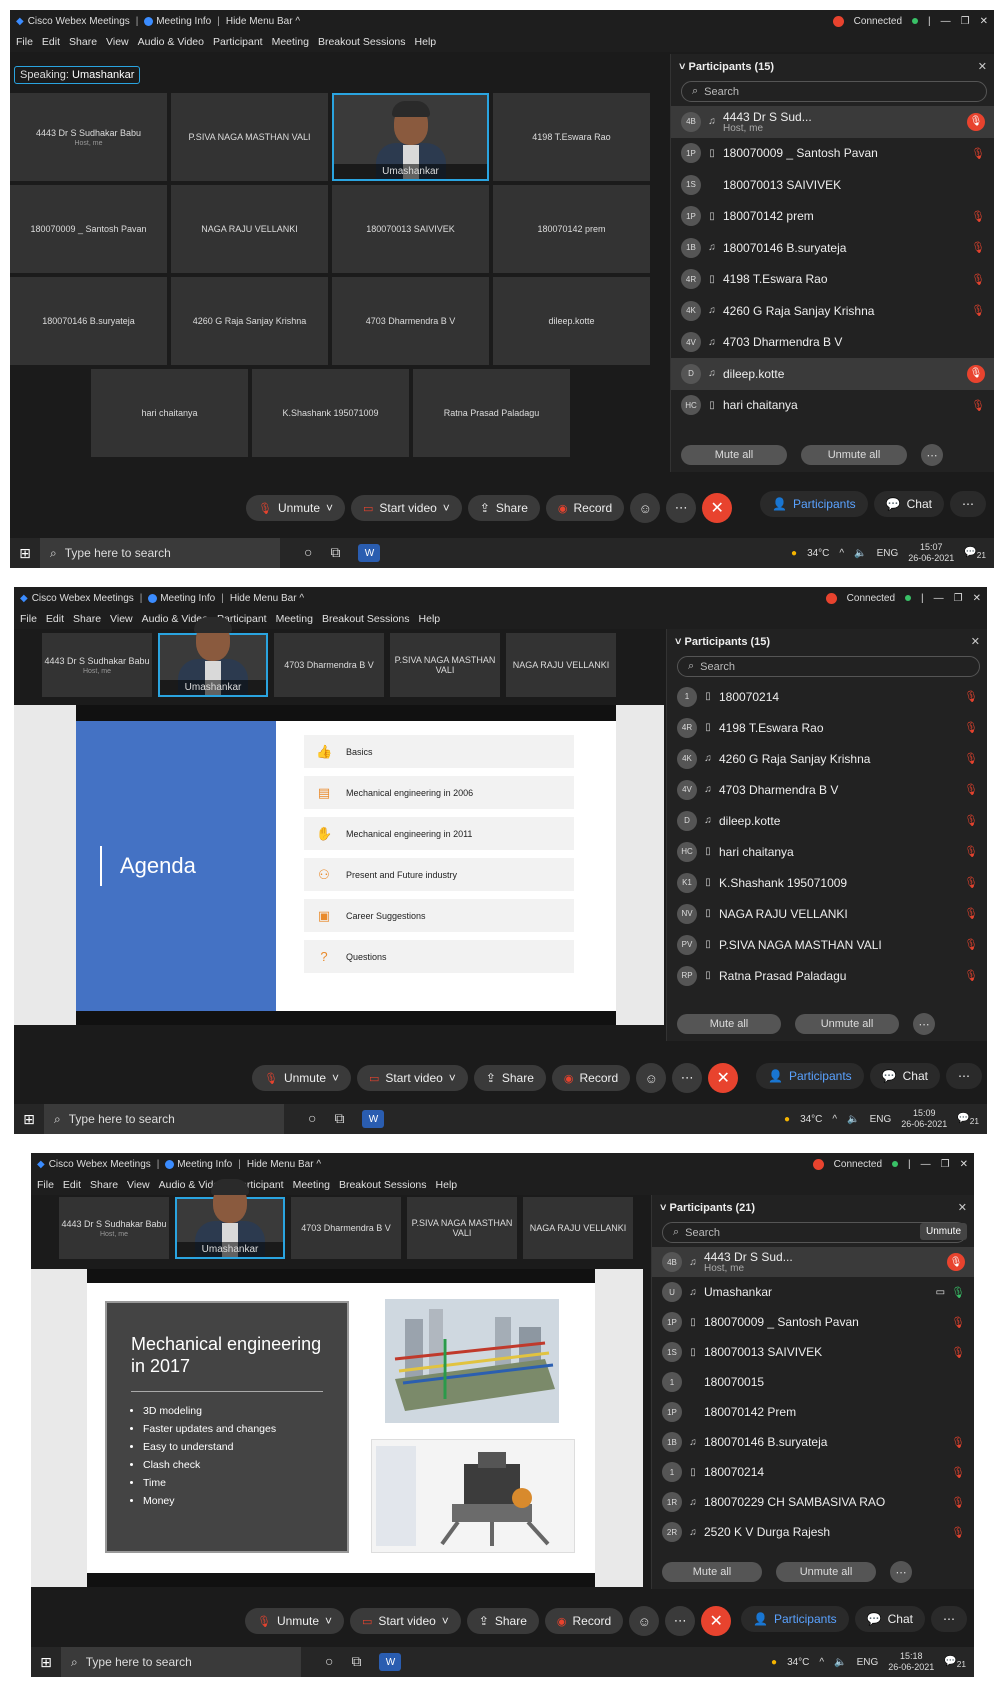 The width and height of the screenshot is (997, 1681). I want to click on participant-tile: 180070146 B.suryateja, so click(88, 321).